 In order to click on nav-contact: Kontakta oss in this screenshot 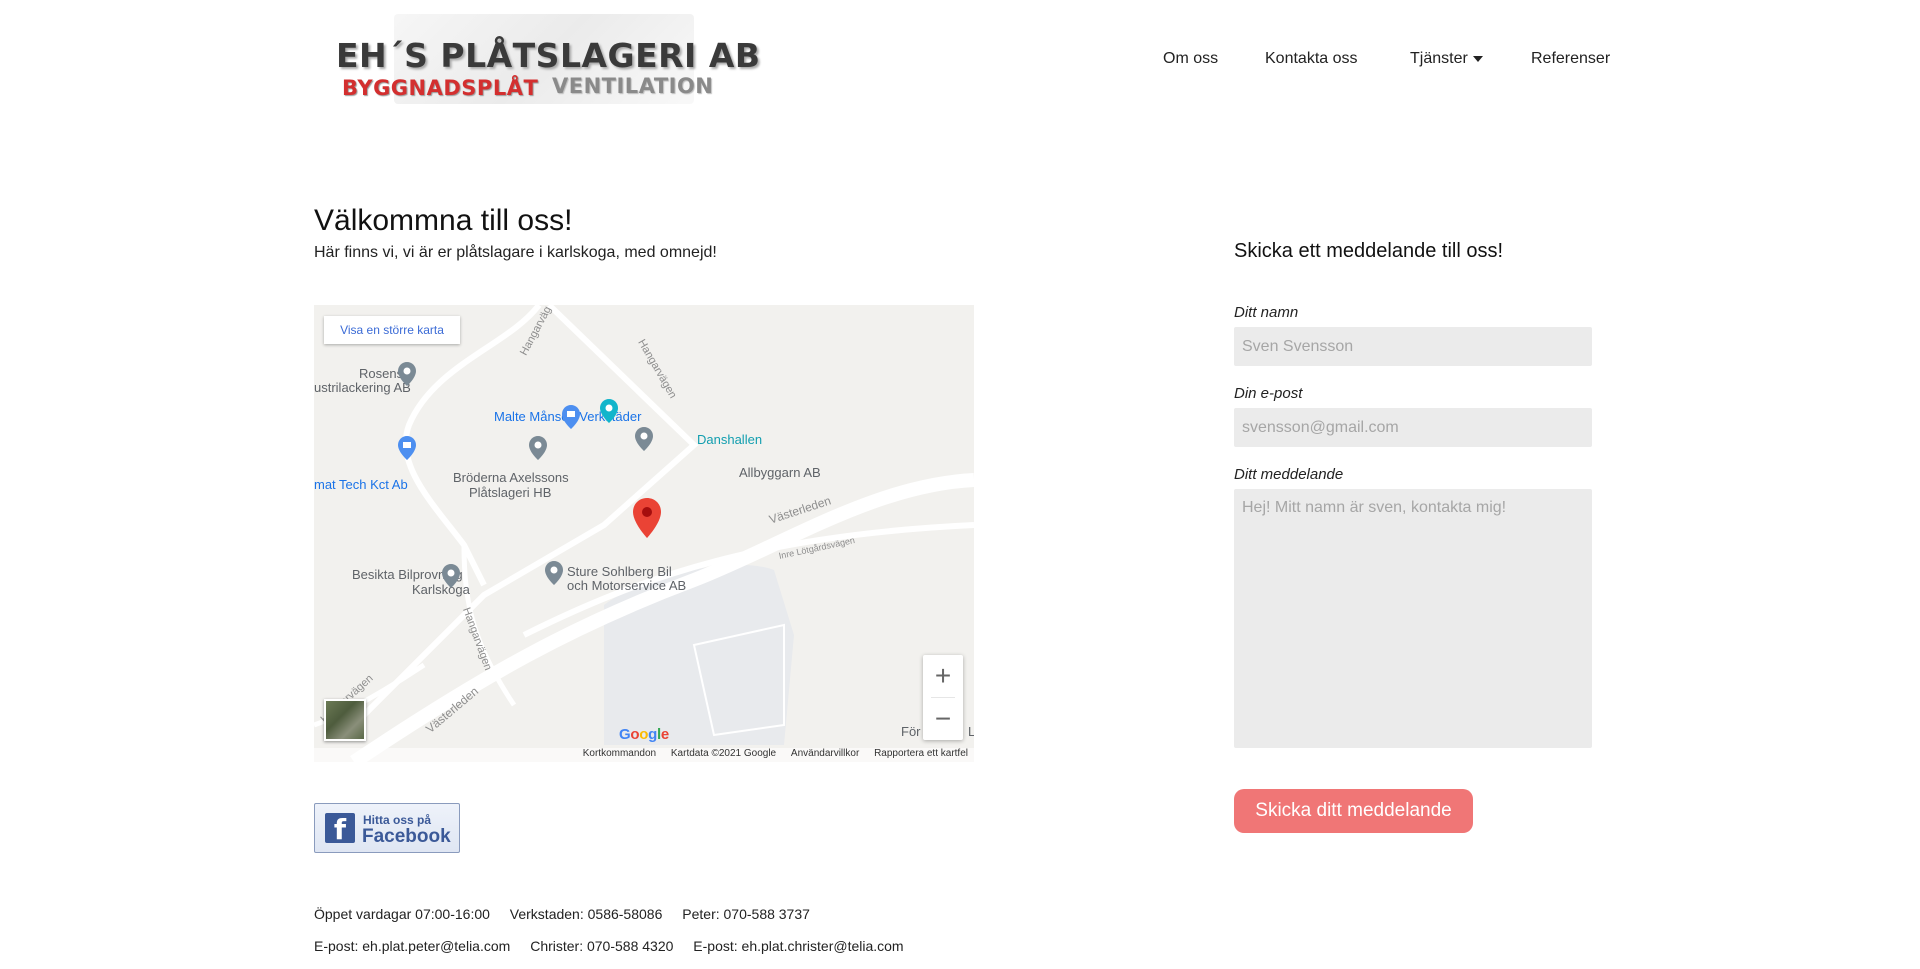, I will do `click(1311, 59)`.